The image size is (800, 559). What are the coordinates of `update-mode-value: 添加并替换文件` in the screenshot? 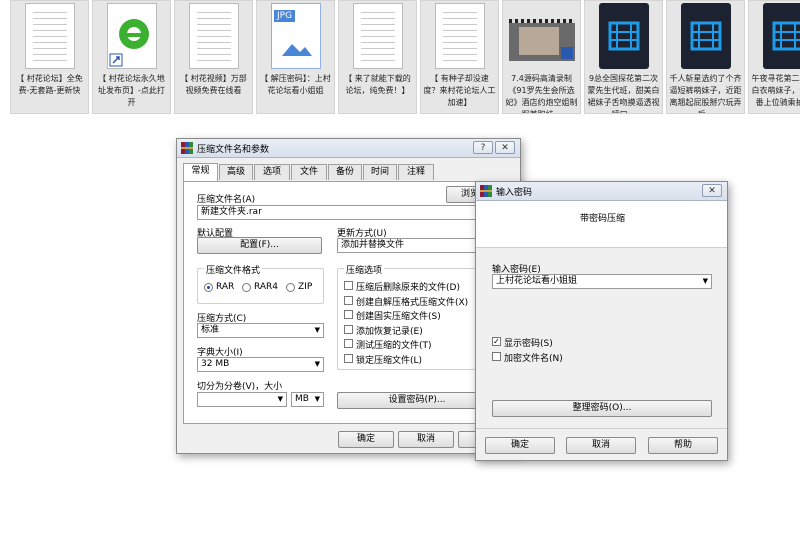 It's located at (373, 245).